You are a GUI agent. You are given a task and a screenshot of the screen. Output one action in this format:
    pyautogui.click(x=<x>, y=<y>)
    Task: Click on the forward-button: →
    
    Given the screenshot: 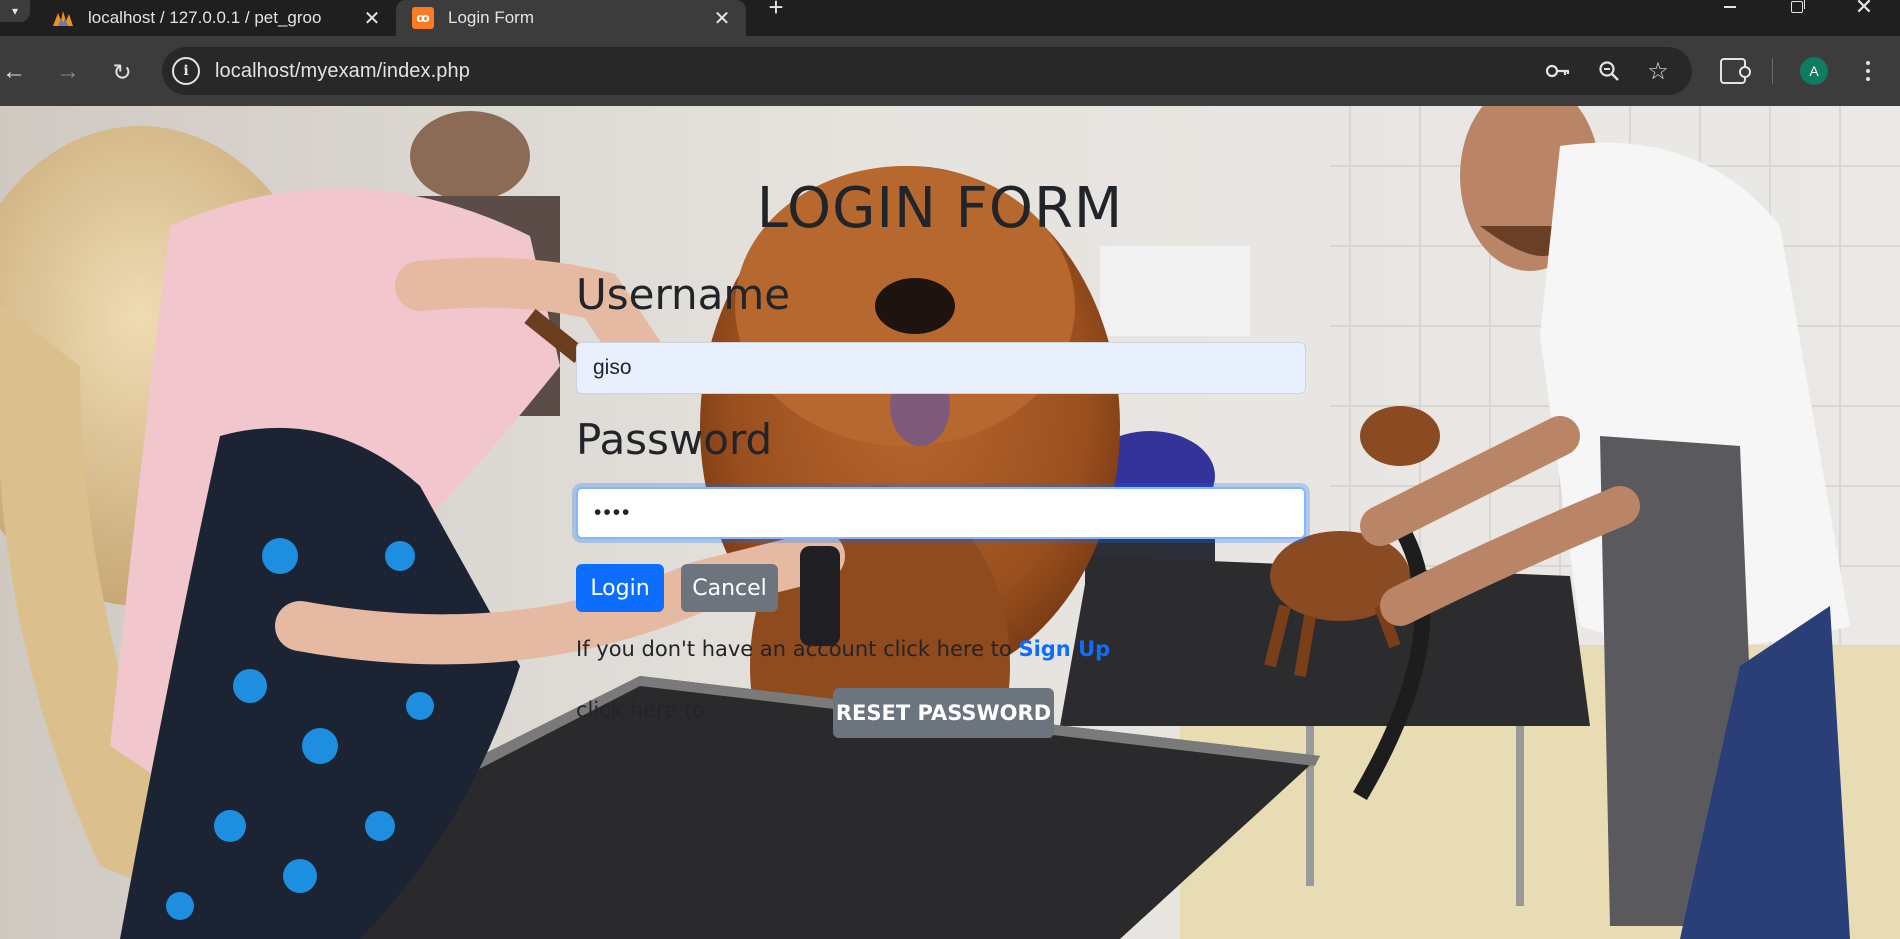 What is the action you would take?
    pyautogui.click(x=68, y=72)
    